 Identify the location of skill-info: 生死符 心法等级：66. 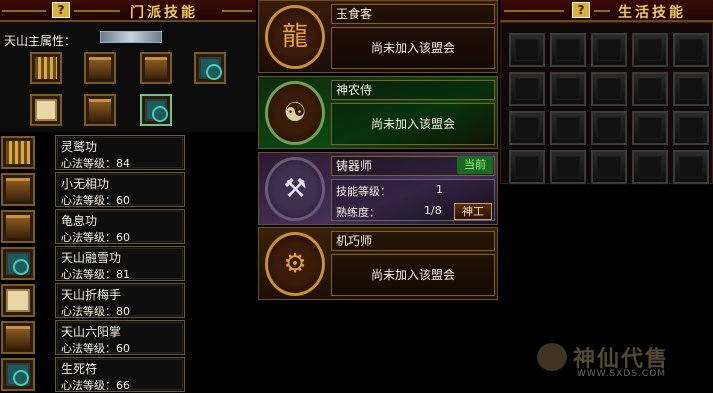
(120, 374).